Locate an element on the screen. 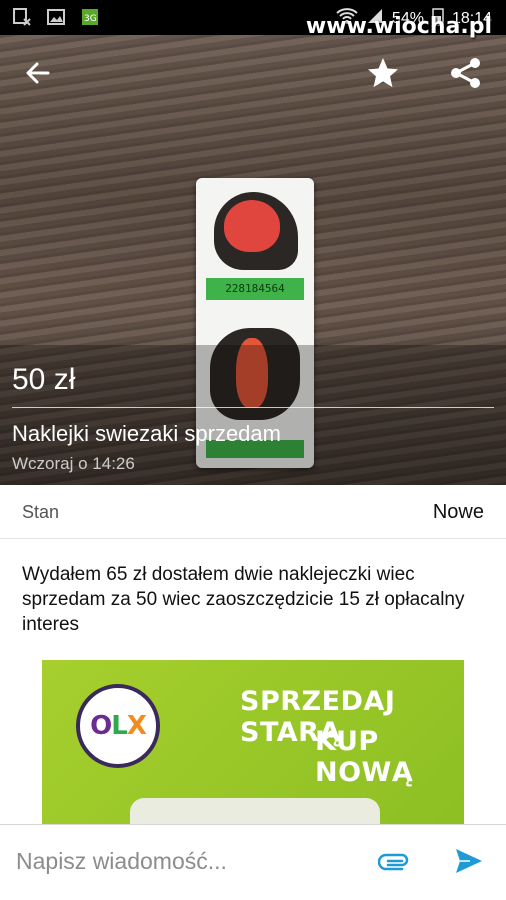 This screenshot has width=506, height=900. condition-value: Nowe is located at coordinates (458, 512).